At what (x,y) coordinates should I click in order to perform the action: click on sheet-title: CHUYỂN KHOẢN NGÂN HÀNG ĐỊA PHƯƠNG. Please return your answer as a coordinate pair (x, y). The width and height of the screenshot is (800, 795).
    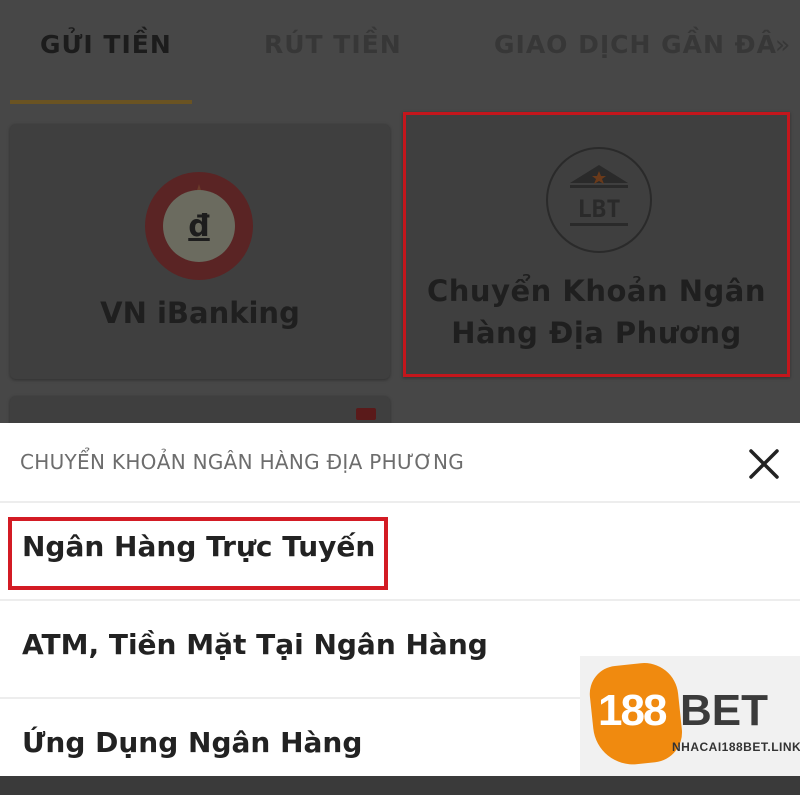
    Looking at the image, I should click on (242, 462).